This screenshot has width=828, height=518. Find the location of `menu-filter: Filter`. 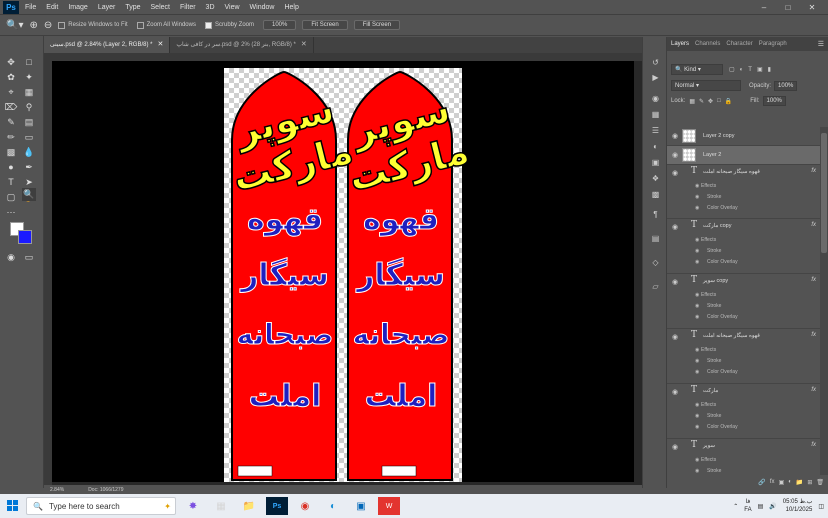

menu-filter: Filter is located at coordinates (188, 7).